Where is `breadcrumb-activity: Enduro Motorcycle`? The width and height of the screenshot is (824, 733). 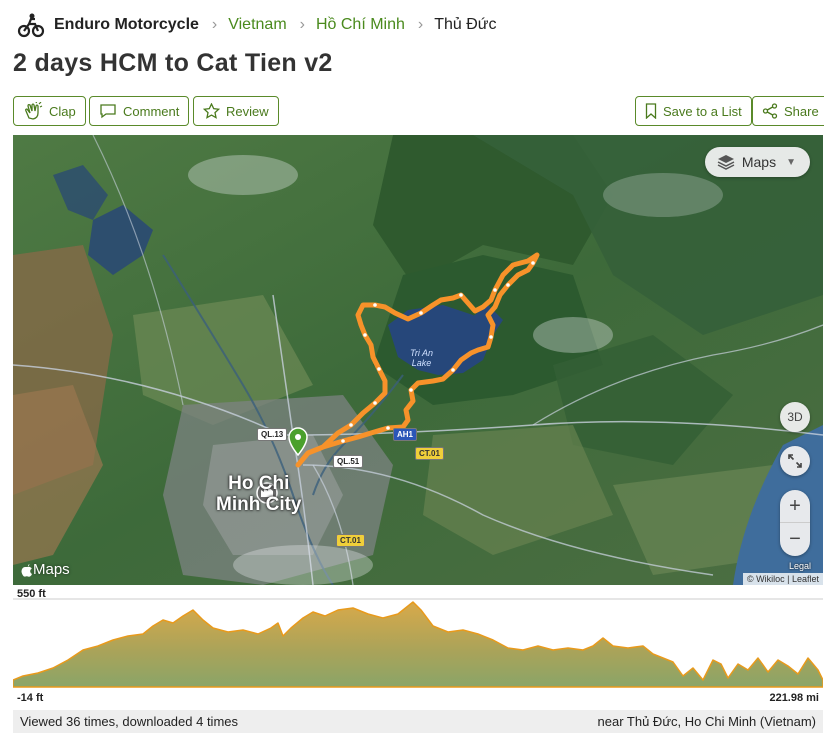
breadcrumb-activity: Enduro Motorcycle is located at coordinates (126, 25).